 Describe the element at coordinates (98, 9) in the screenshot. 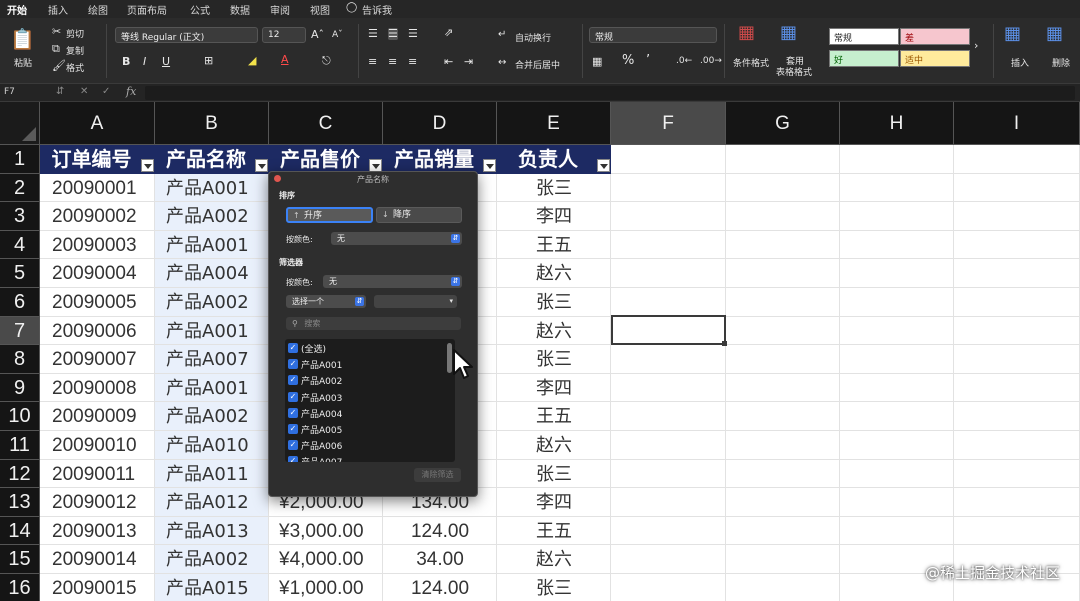

I see `tab-draw: 绘图` at that location.